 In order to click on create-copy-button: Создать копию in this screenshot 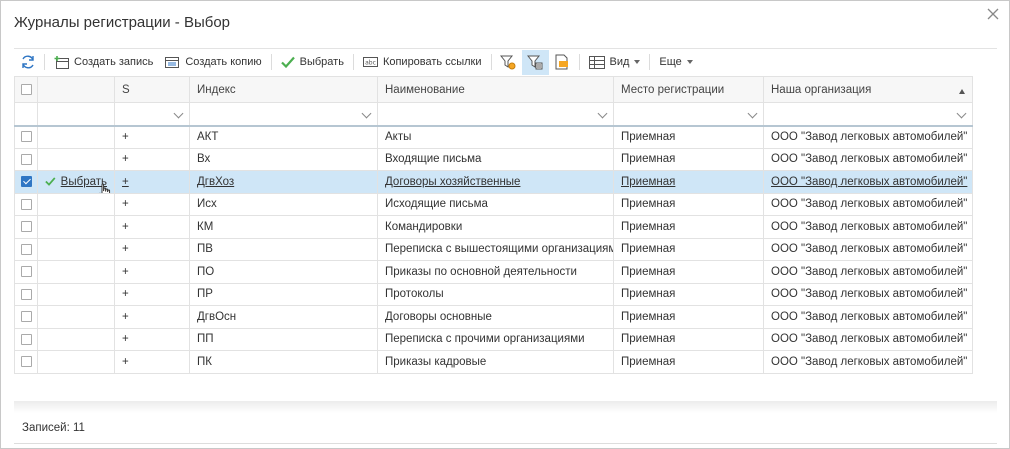, I will do `click(213, 62)`.